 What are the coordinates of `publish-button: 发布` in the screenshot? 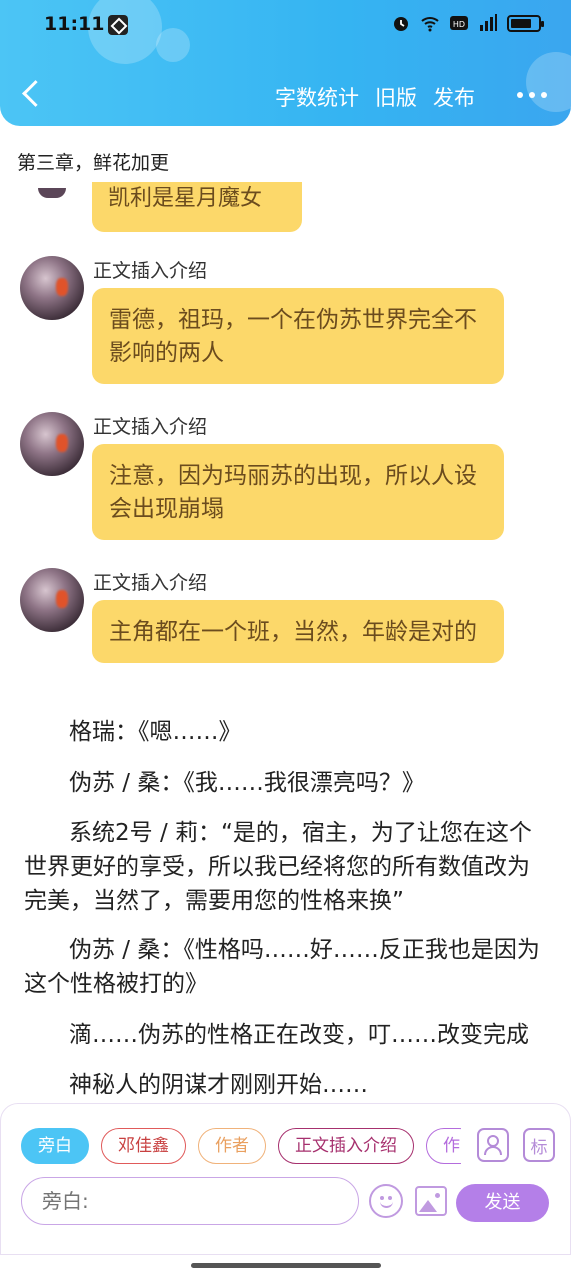 It's located at (454, 97).